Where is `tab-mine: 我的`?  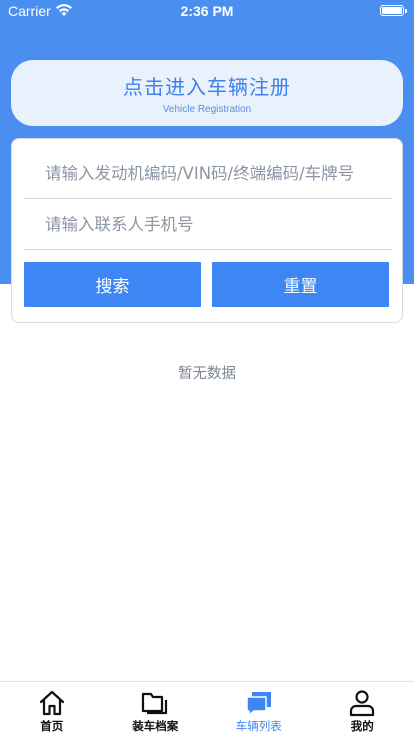
tab-mine: 我的 is located at coordinates (362, 709).